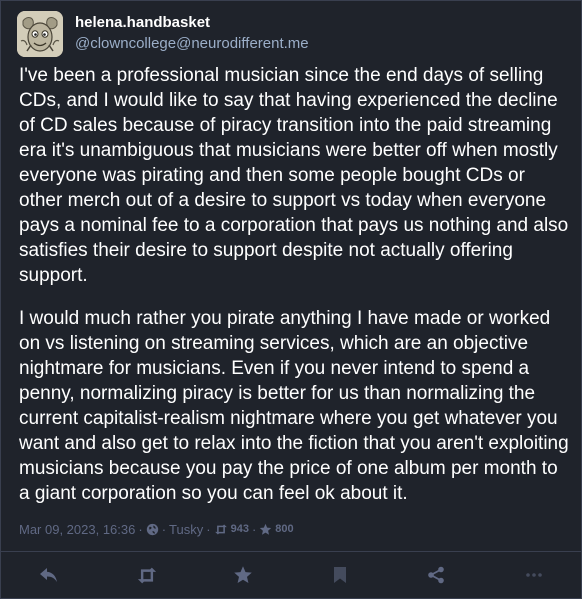 This screenshot has width=582, height=599. I want to click on globe-icon, so click(152, 529).